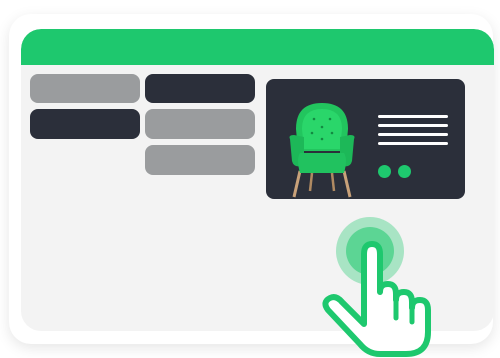 The image size is (500, 358). I want to click on green-armchair-icon, so click(322, 150).